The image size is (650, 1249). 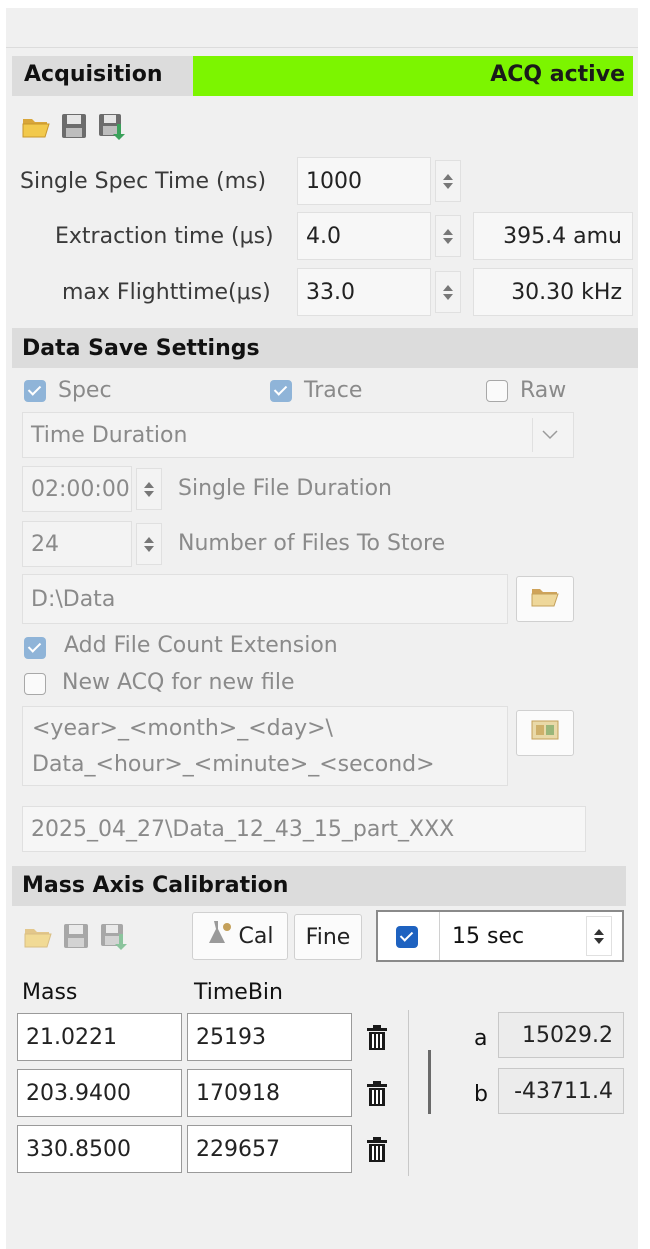 I want to click on coef-a-label: a, so click(x=481, y=1038).